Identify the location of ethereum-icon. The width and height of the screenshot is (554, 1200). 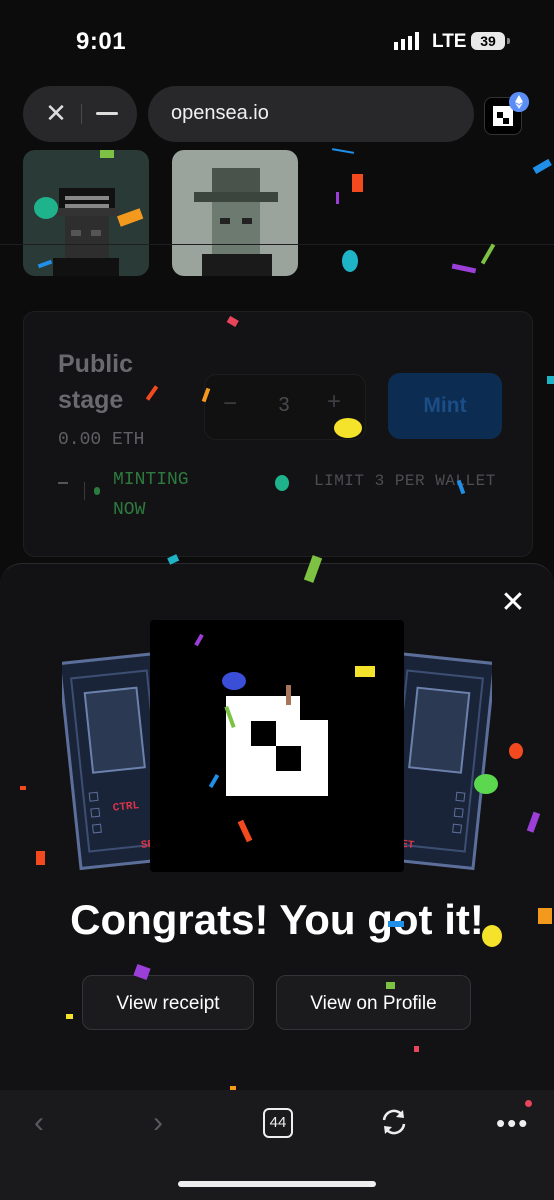
(519, 102).